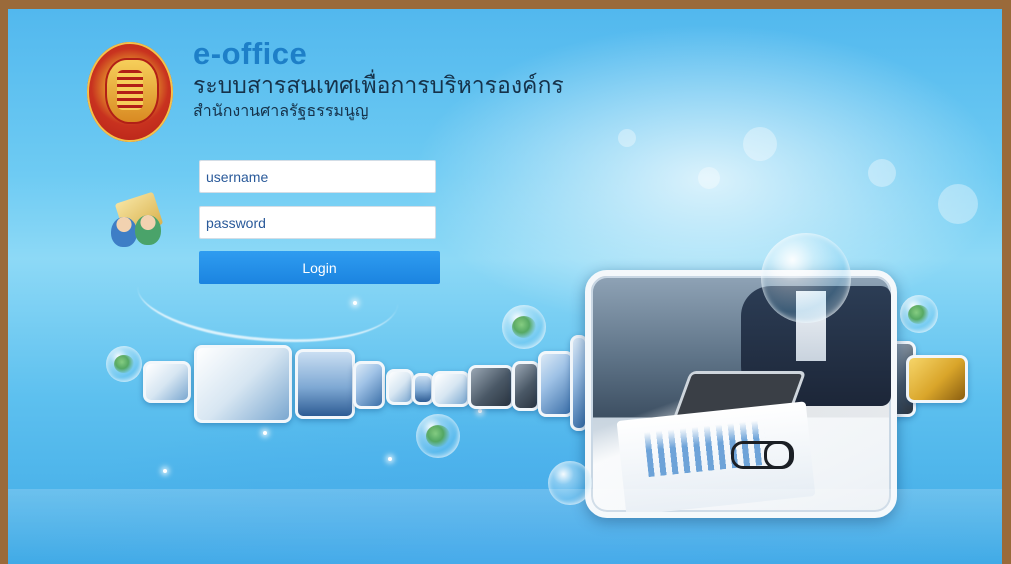  Describe the element at coordinates (505, 526) in the screenshot. I see `strip-reflection` at that location.